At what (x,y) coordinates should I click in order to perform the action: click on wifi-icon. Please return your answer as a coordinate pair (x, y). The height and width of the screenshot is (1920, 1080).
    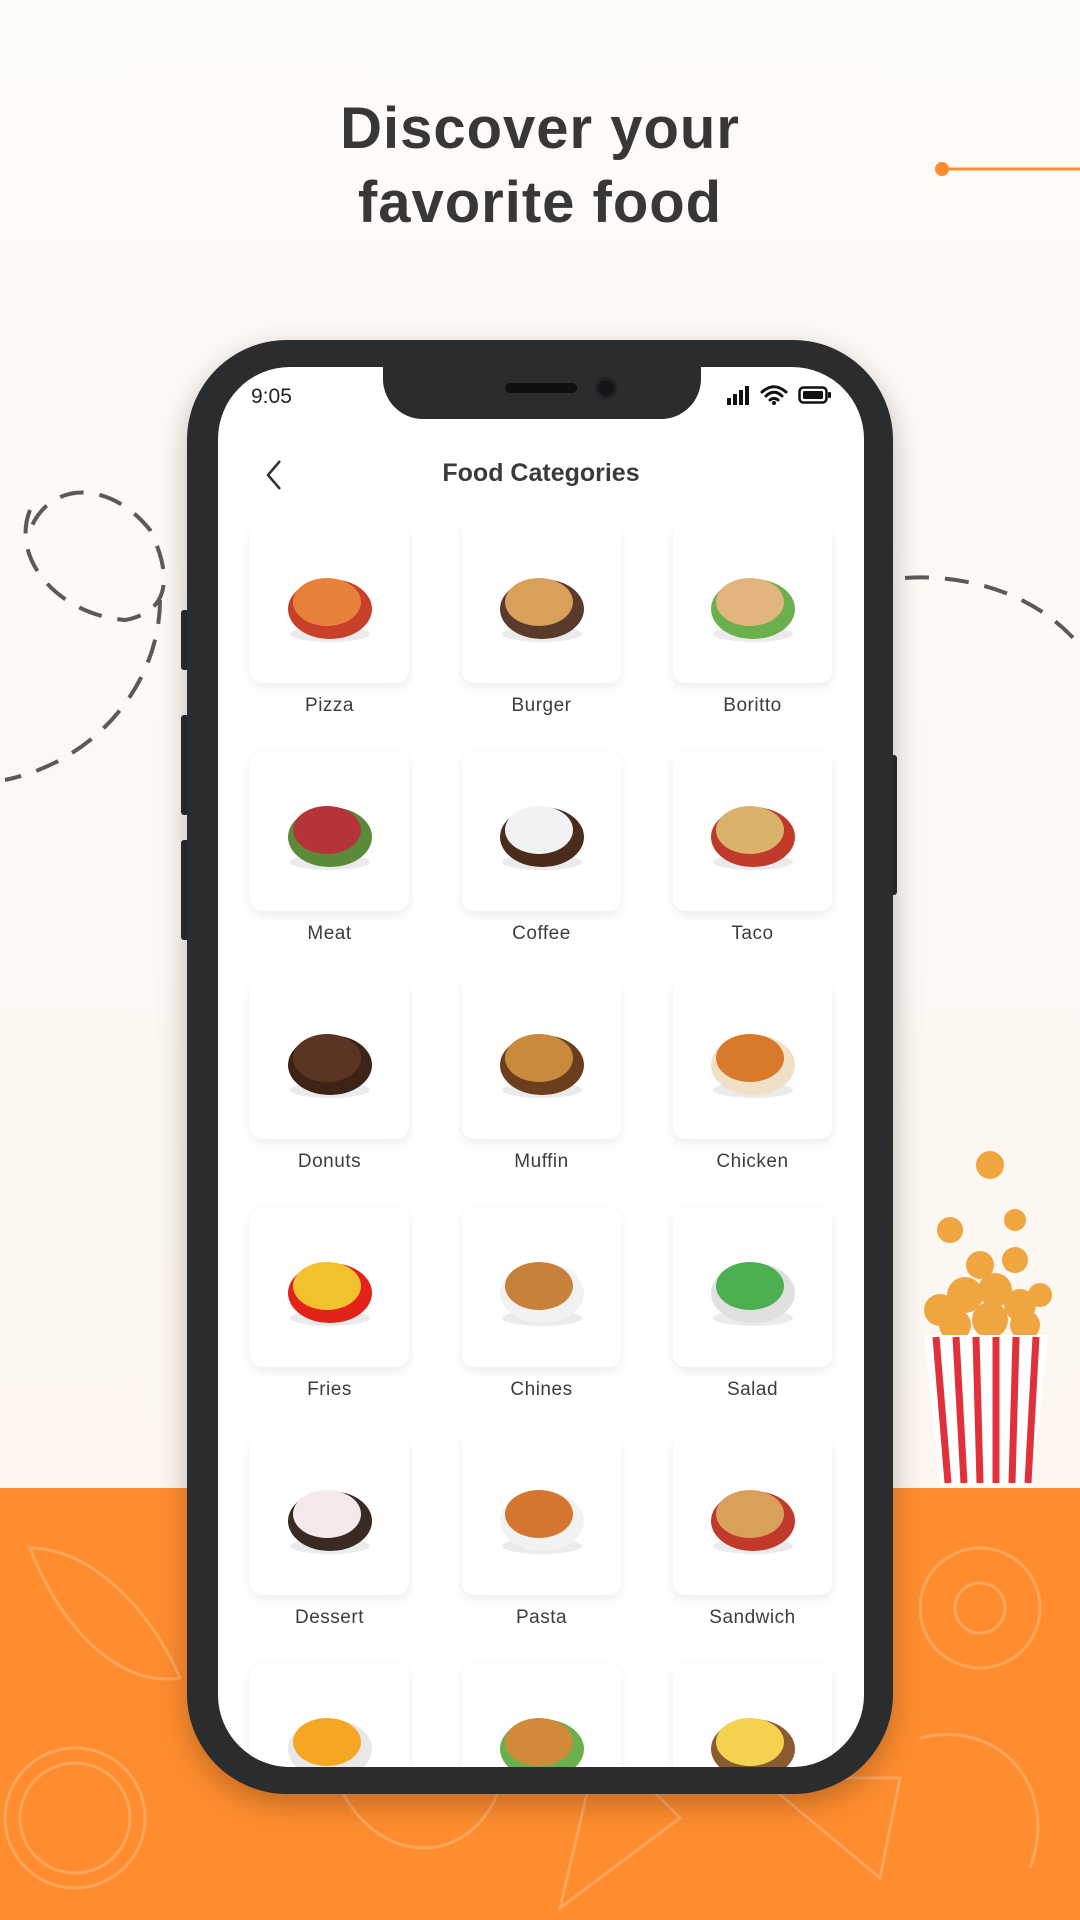
    Looking at the image, I should click on (774, 395).